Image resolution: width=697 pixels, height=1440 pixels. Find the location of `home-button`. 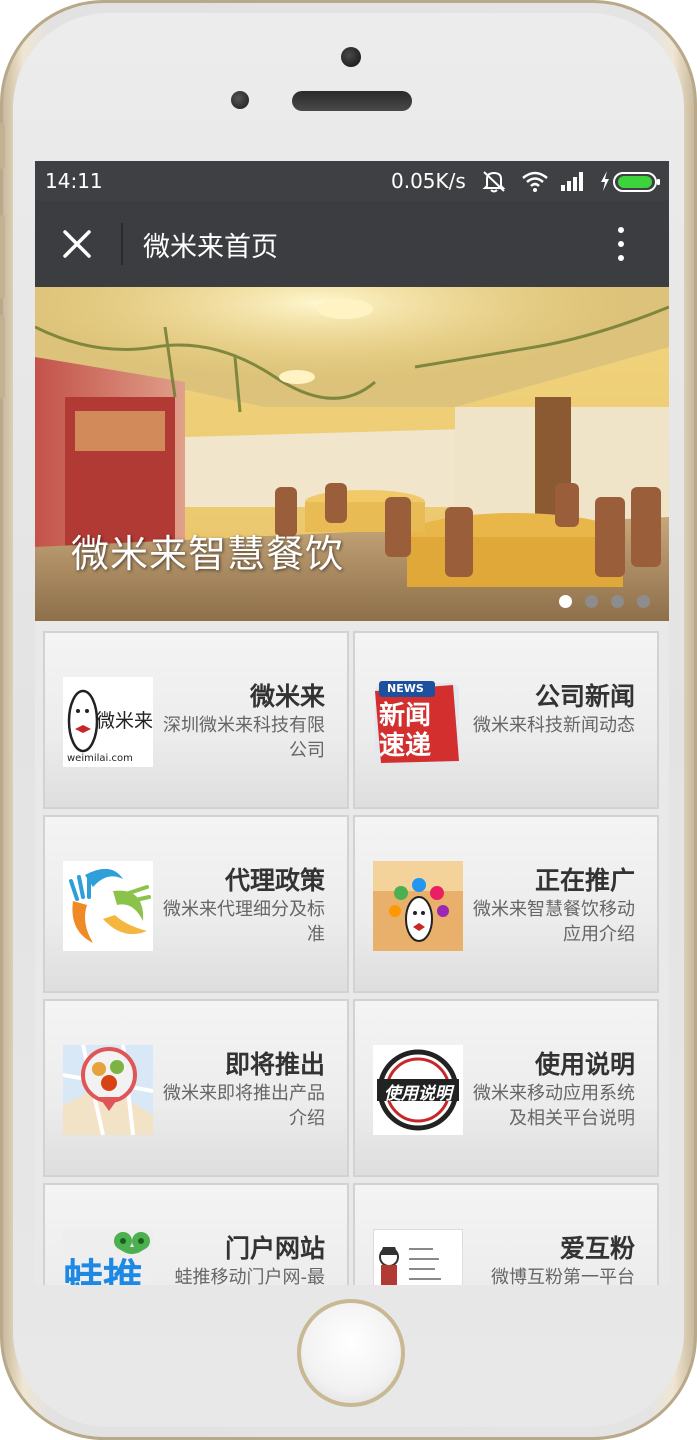

home-button is located at coordinates (351, 1353).